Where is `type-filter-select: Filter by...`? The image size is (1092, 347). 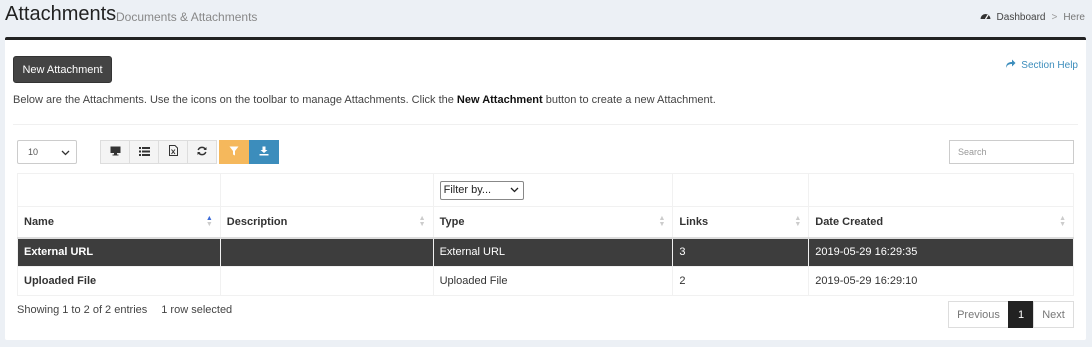 type-filter-select: Filter by... is located at coordinates (481, 190).